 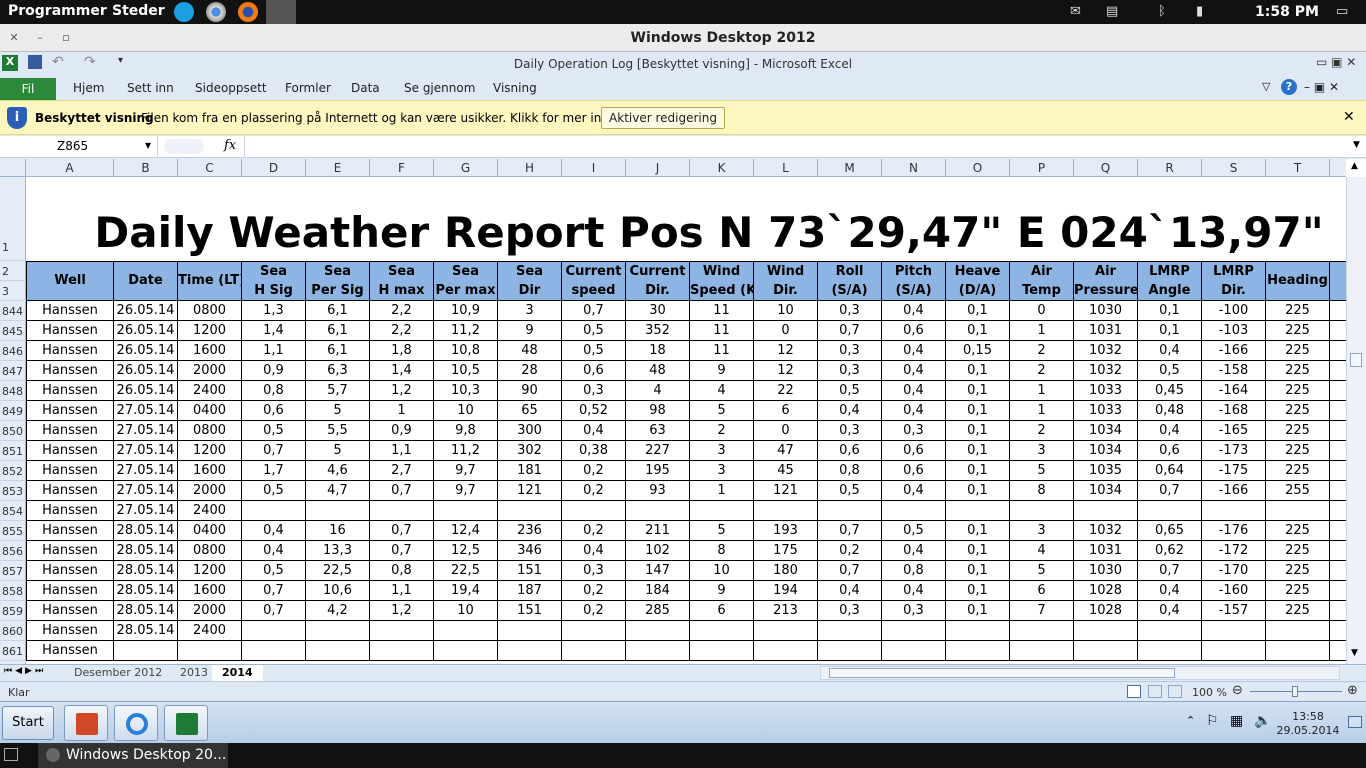 What do you see at coordinates (850, 471) in the screenshot?
I see `table-cell: 0,8` at bounding box center [850, 471].